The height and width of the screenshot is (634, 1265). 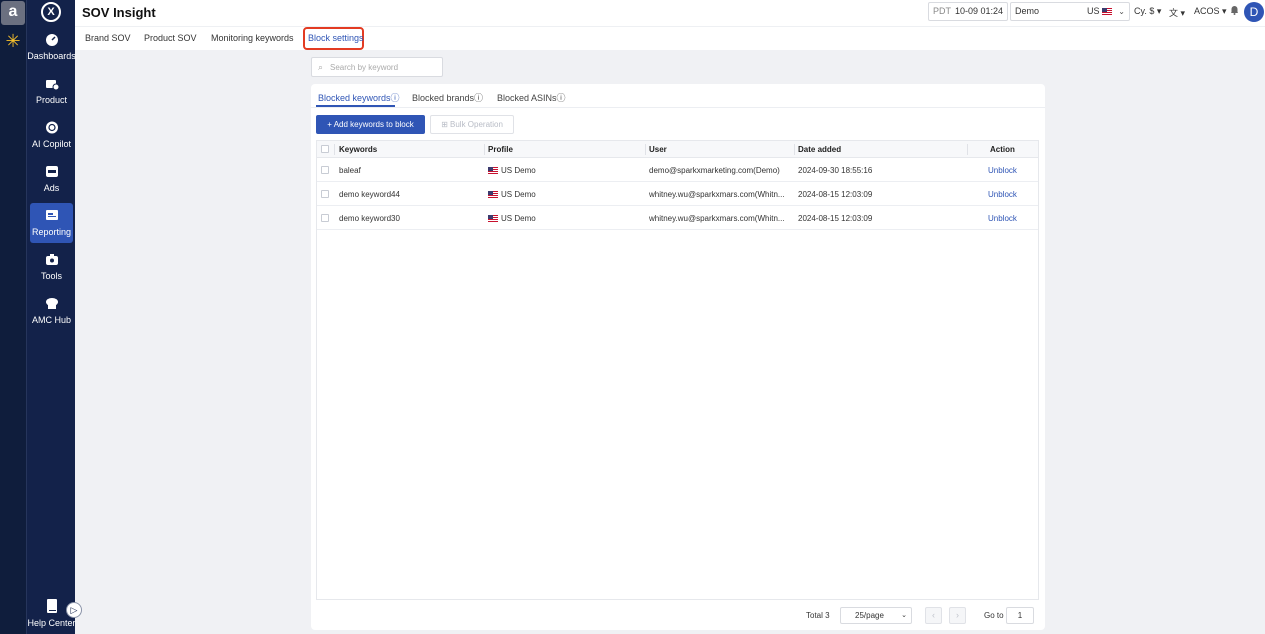 What do you see at coordinates (359, 97) in the screenshot?
I see `tab-blocked-keywords: Blocked keywordsⓘ` at bounding box center [359, 97].